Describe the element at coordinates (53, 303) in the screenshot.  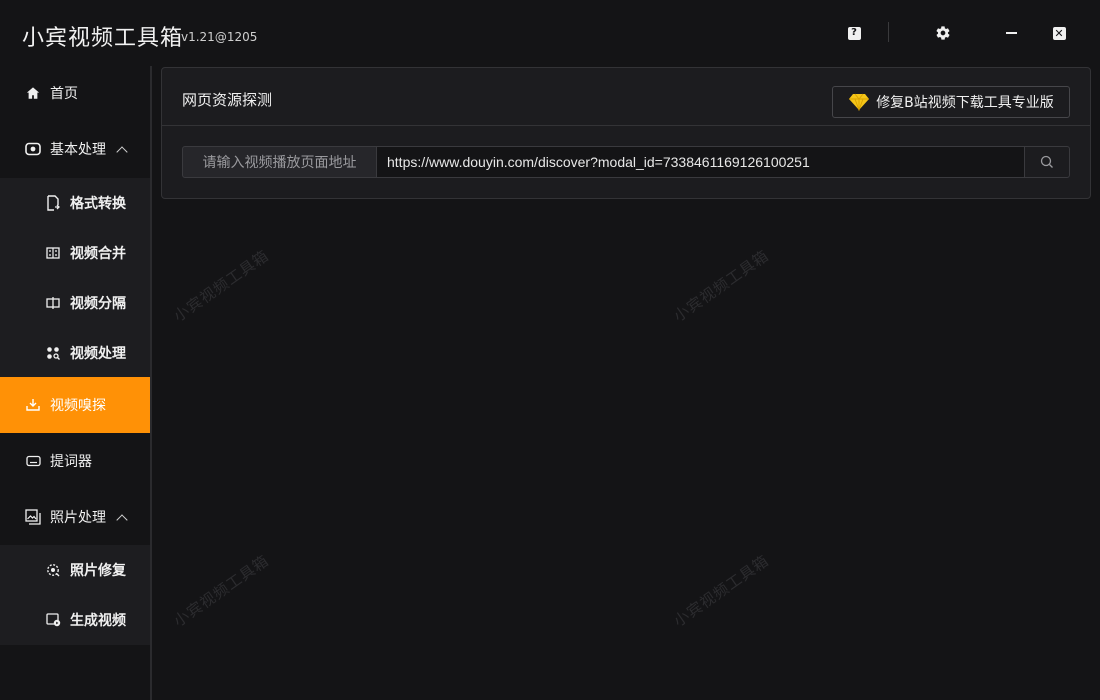
I see `split-icon` at that location.